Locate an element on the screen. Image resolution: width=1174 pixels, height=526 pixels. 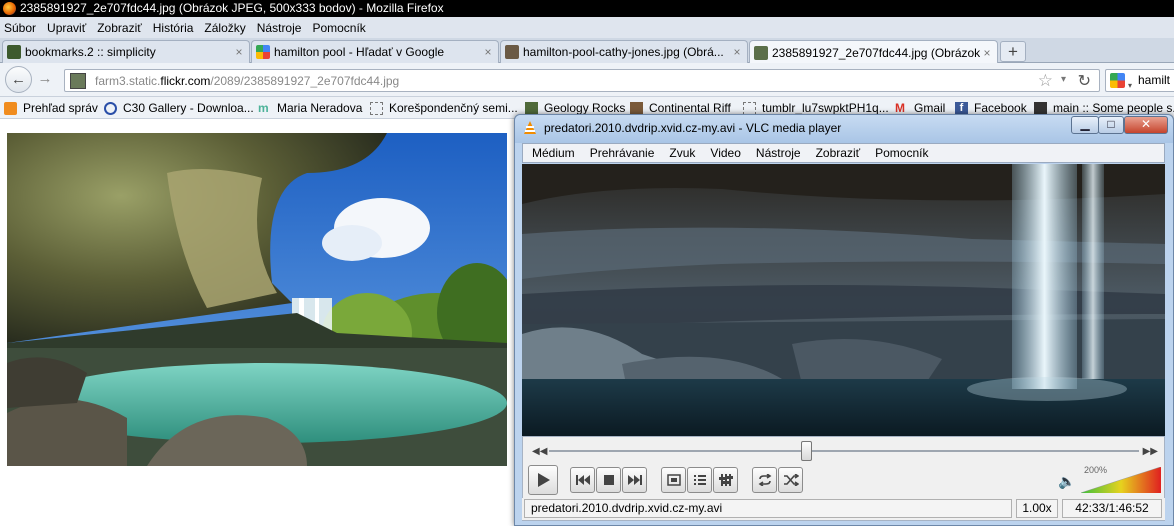
menu-bookmarks: Záložky is located at coordinates (224, 28).